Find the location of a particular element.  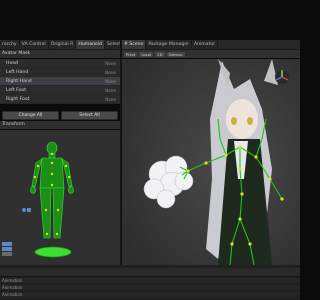

mask-row-right-hand: Right Hand None is located at coordinates (60, 81).